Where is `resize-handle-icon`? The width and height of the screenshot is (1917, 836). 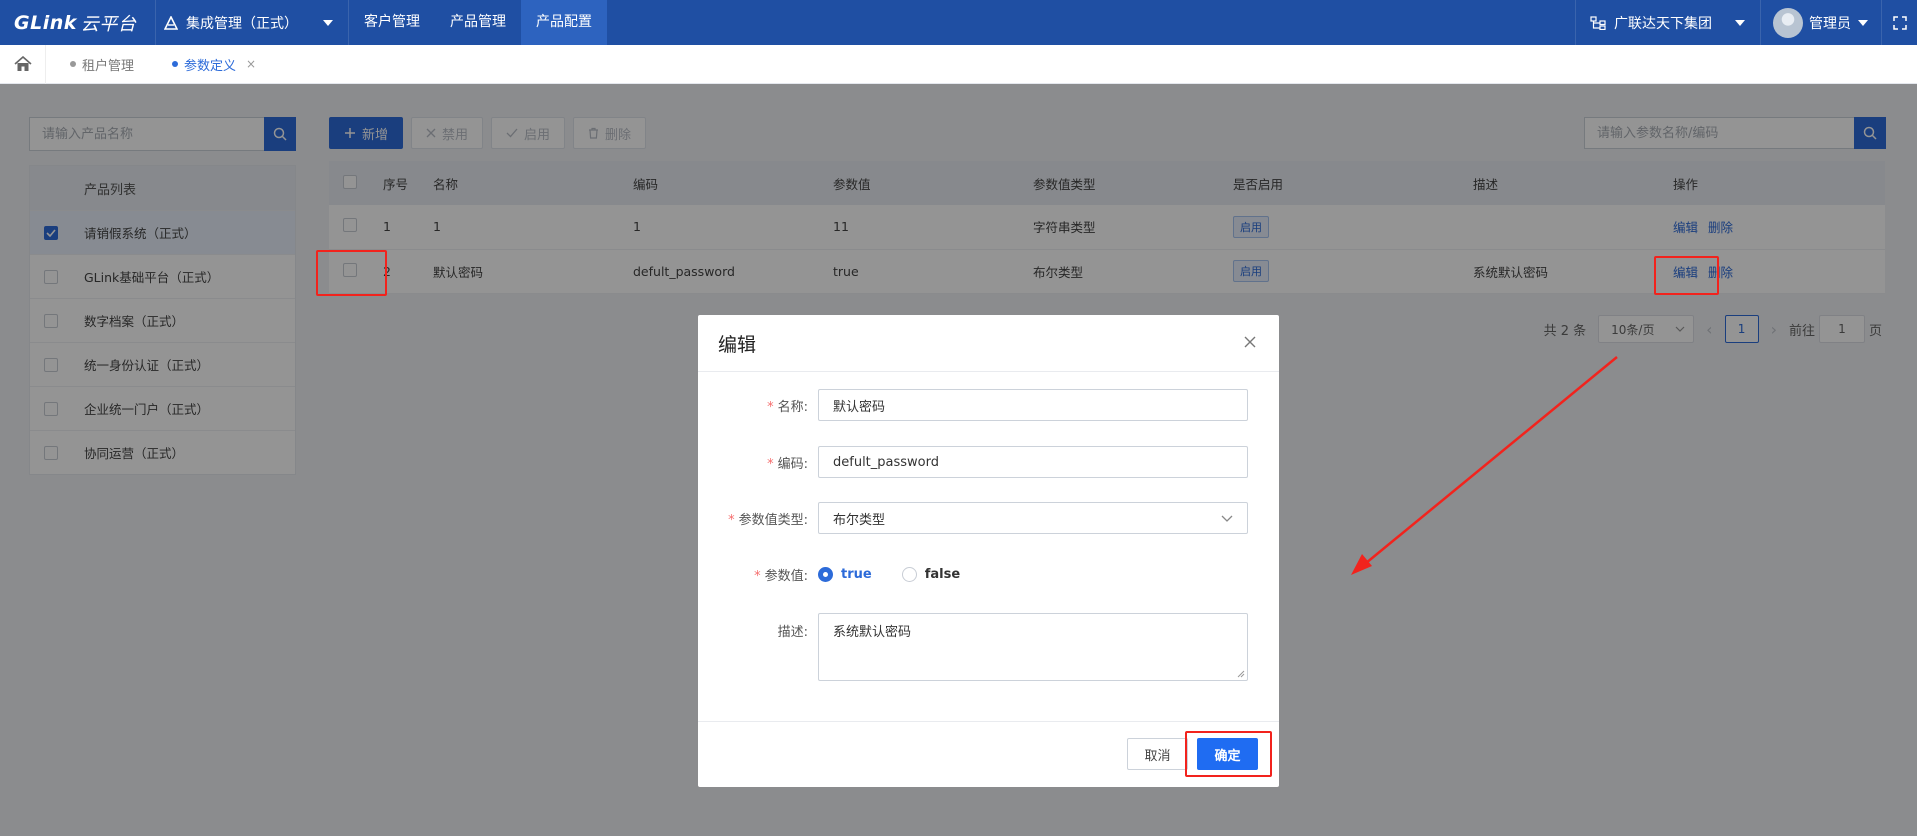 resize-handle-icon is located at coordinates (1241, 674).